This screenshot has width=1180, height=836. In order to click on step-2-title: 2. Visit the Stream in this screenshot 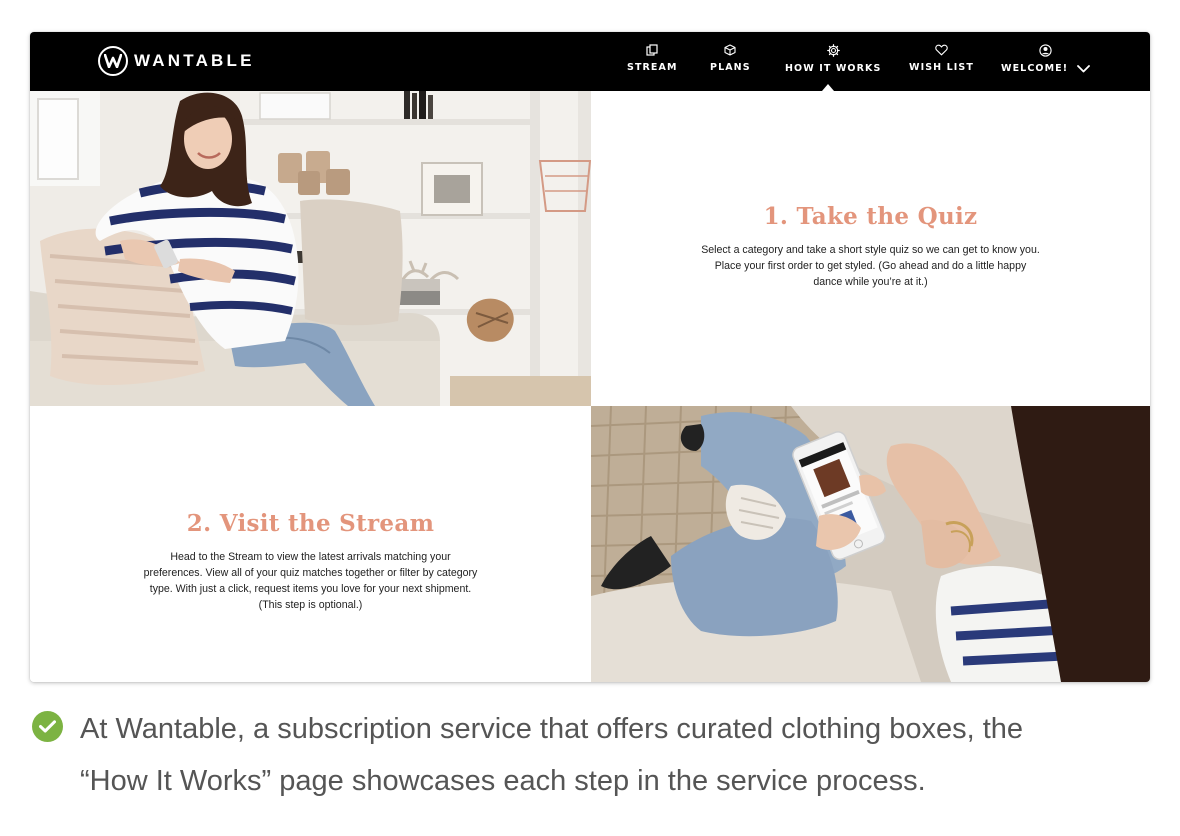, I will do `click(310, 523)`.